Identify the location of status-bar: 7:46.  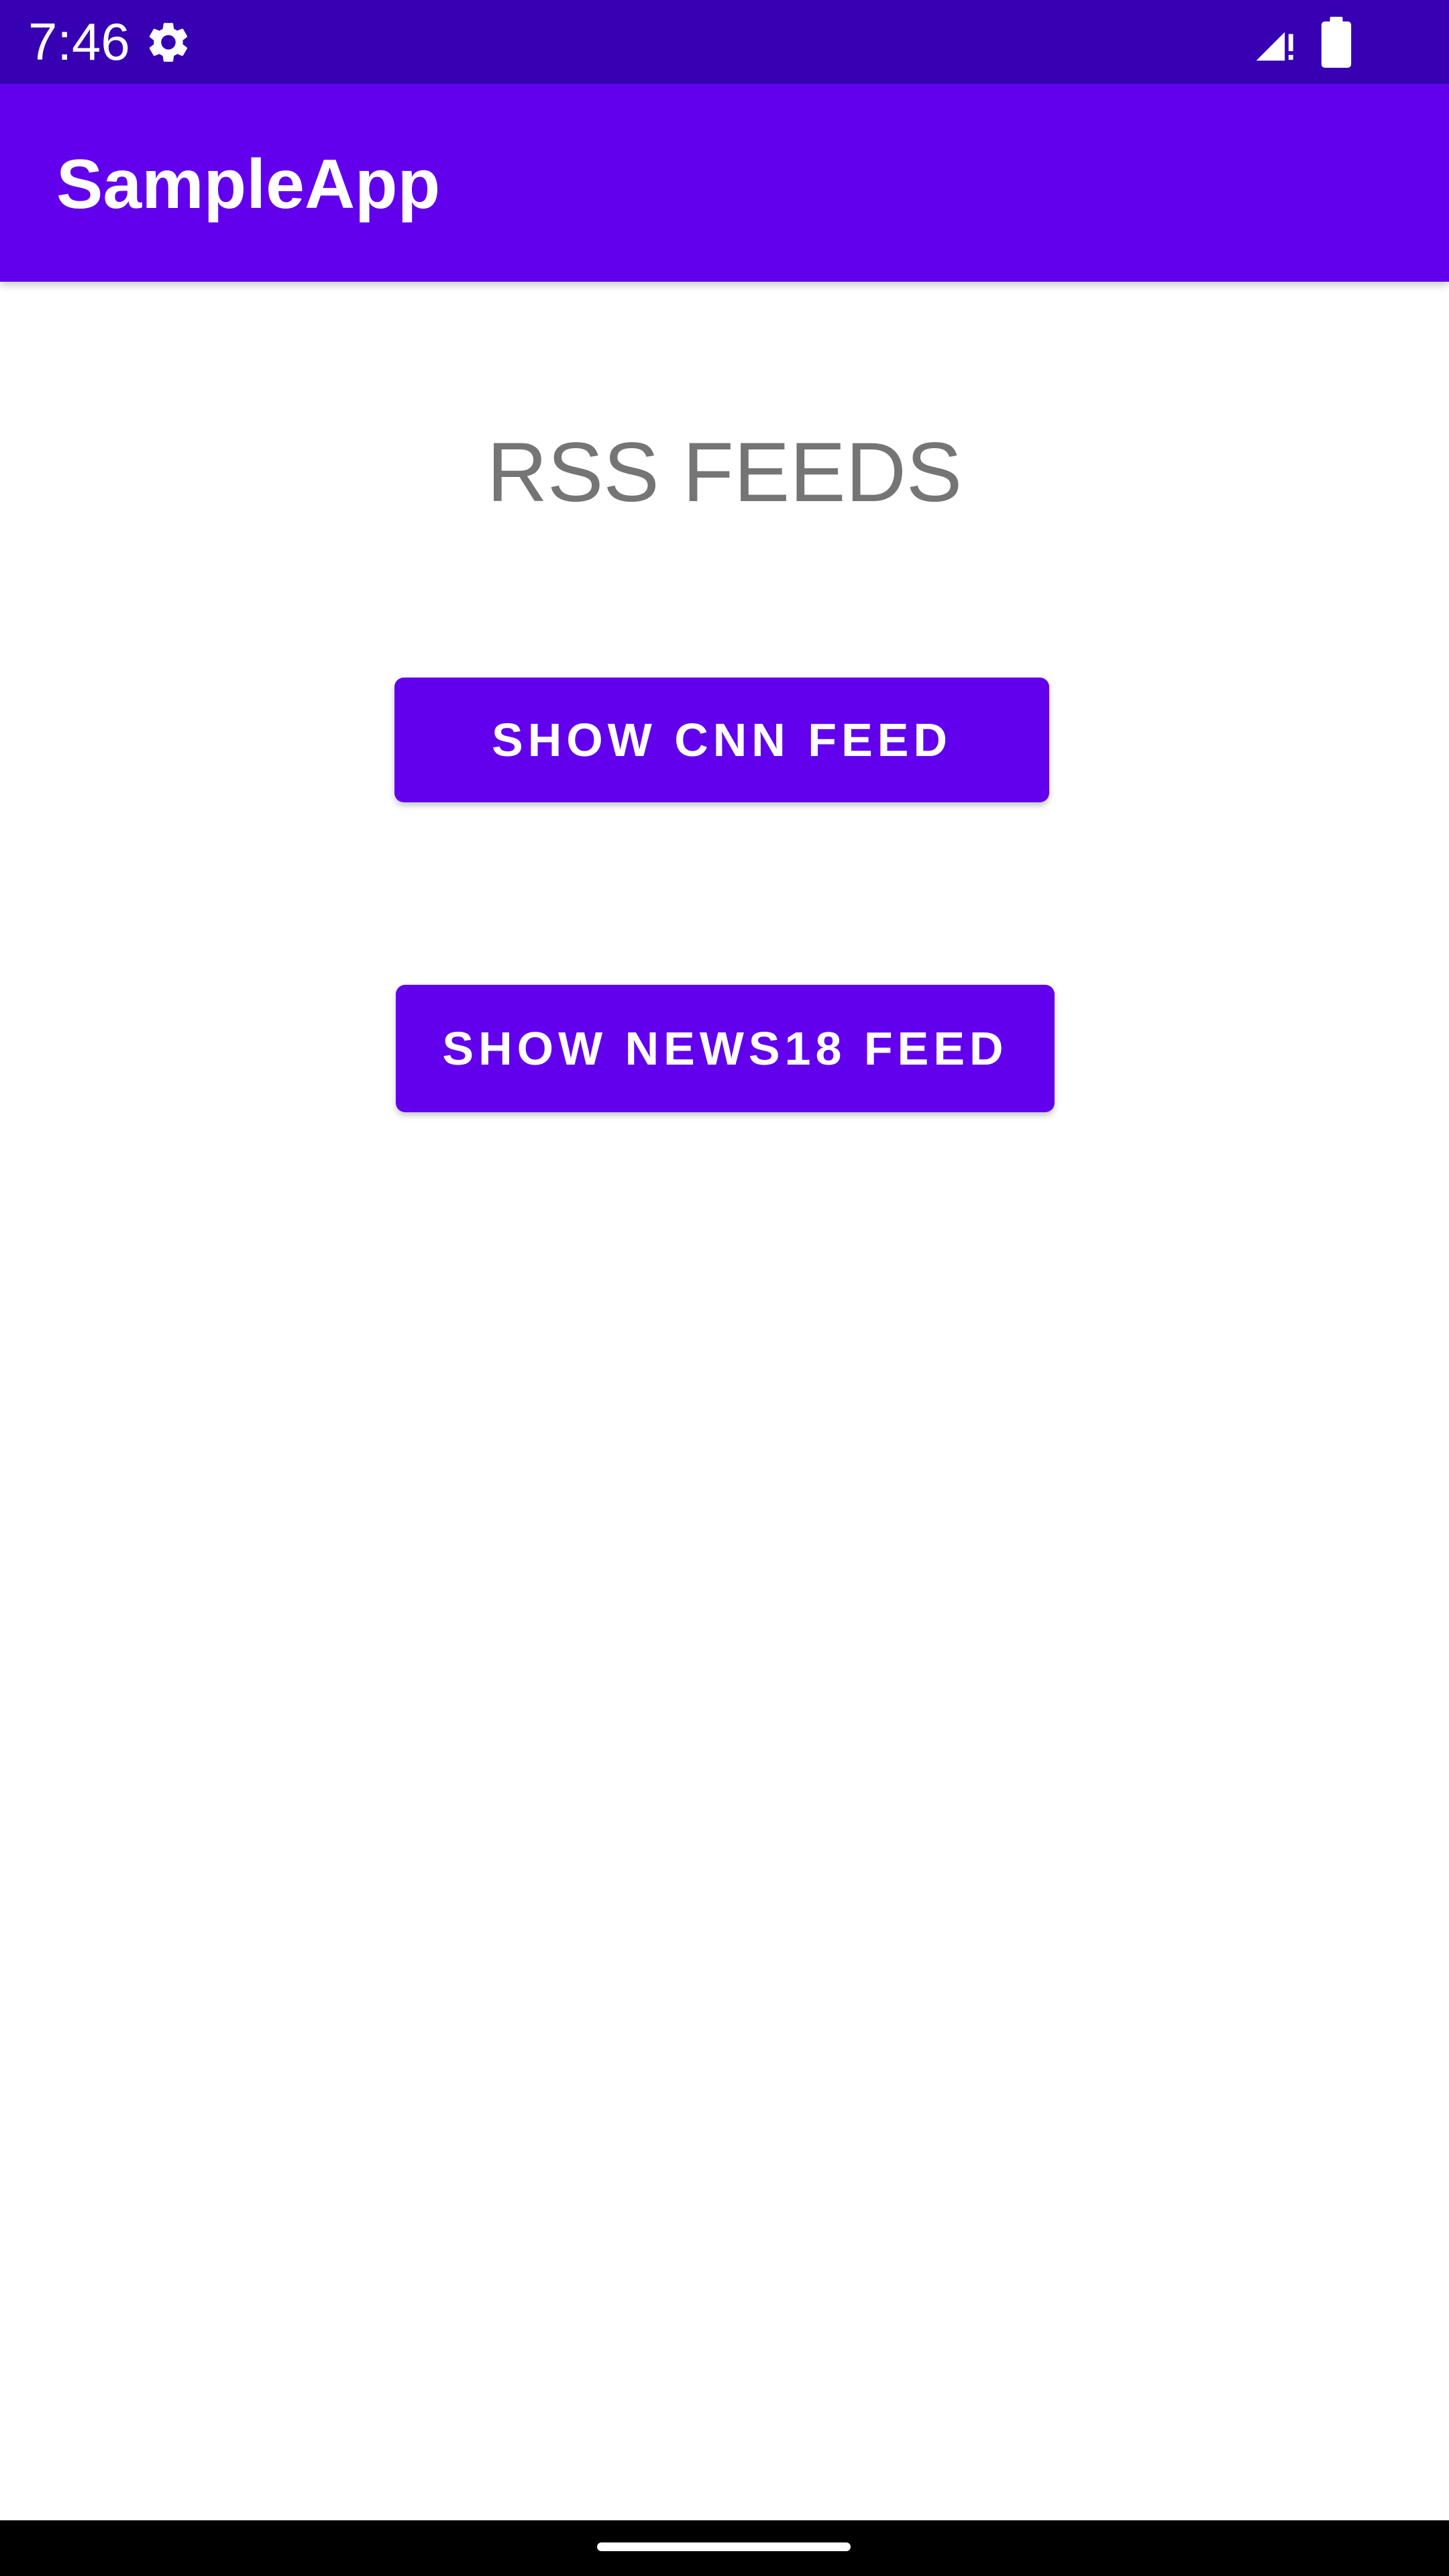
(724, 42).